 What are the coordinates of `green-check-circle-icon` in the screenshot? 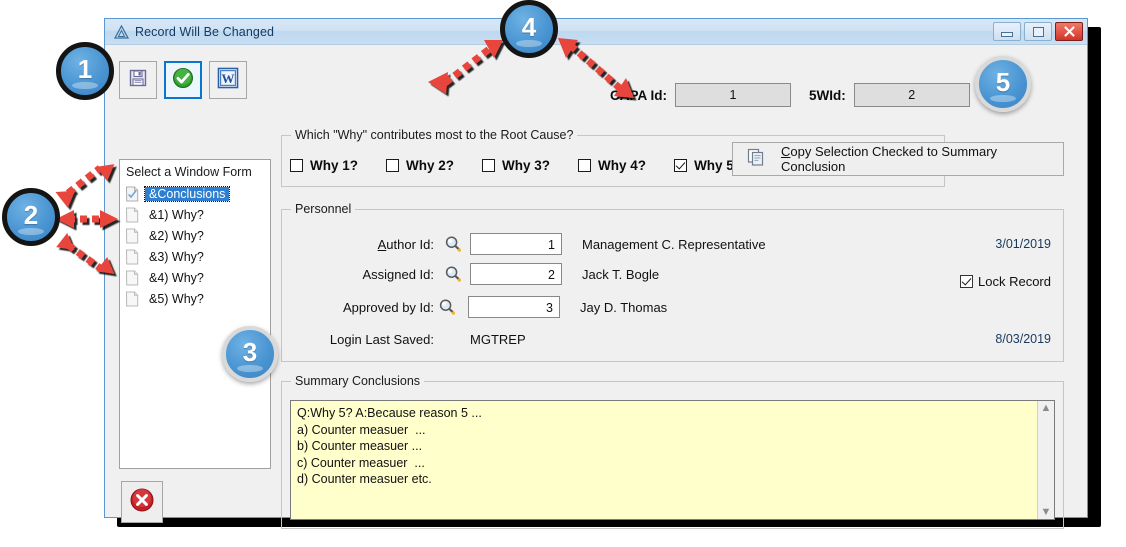 It's located at (183, 80).